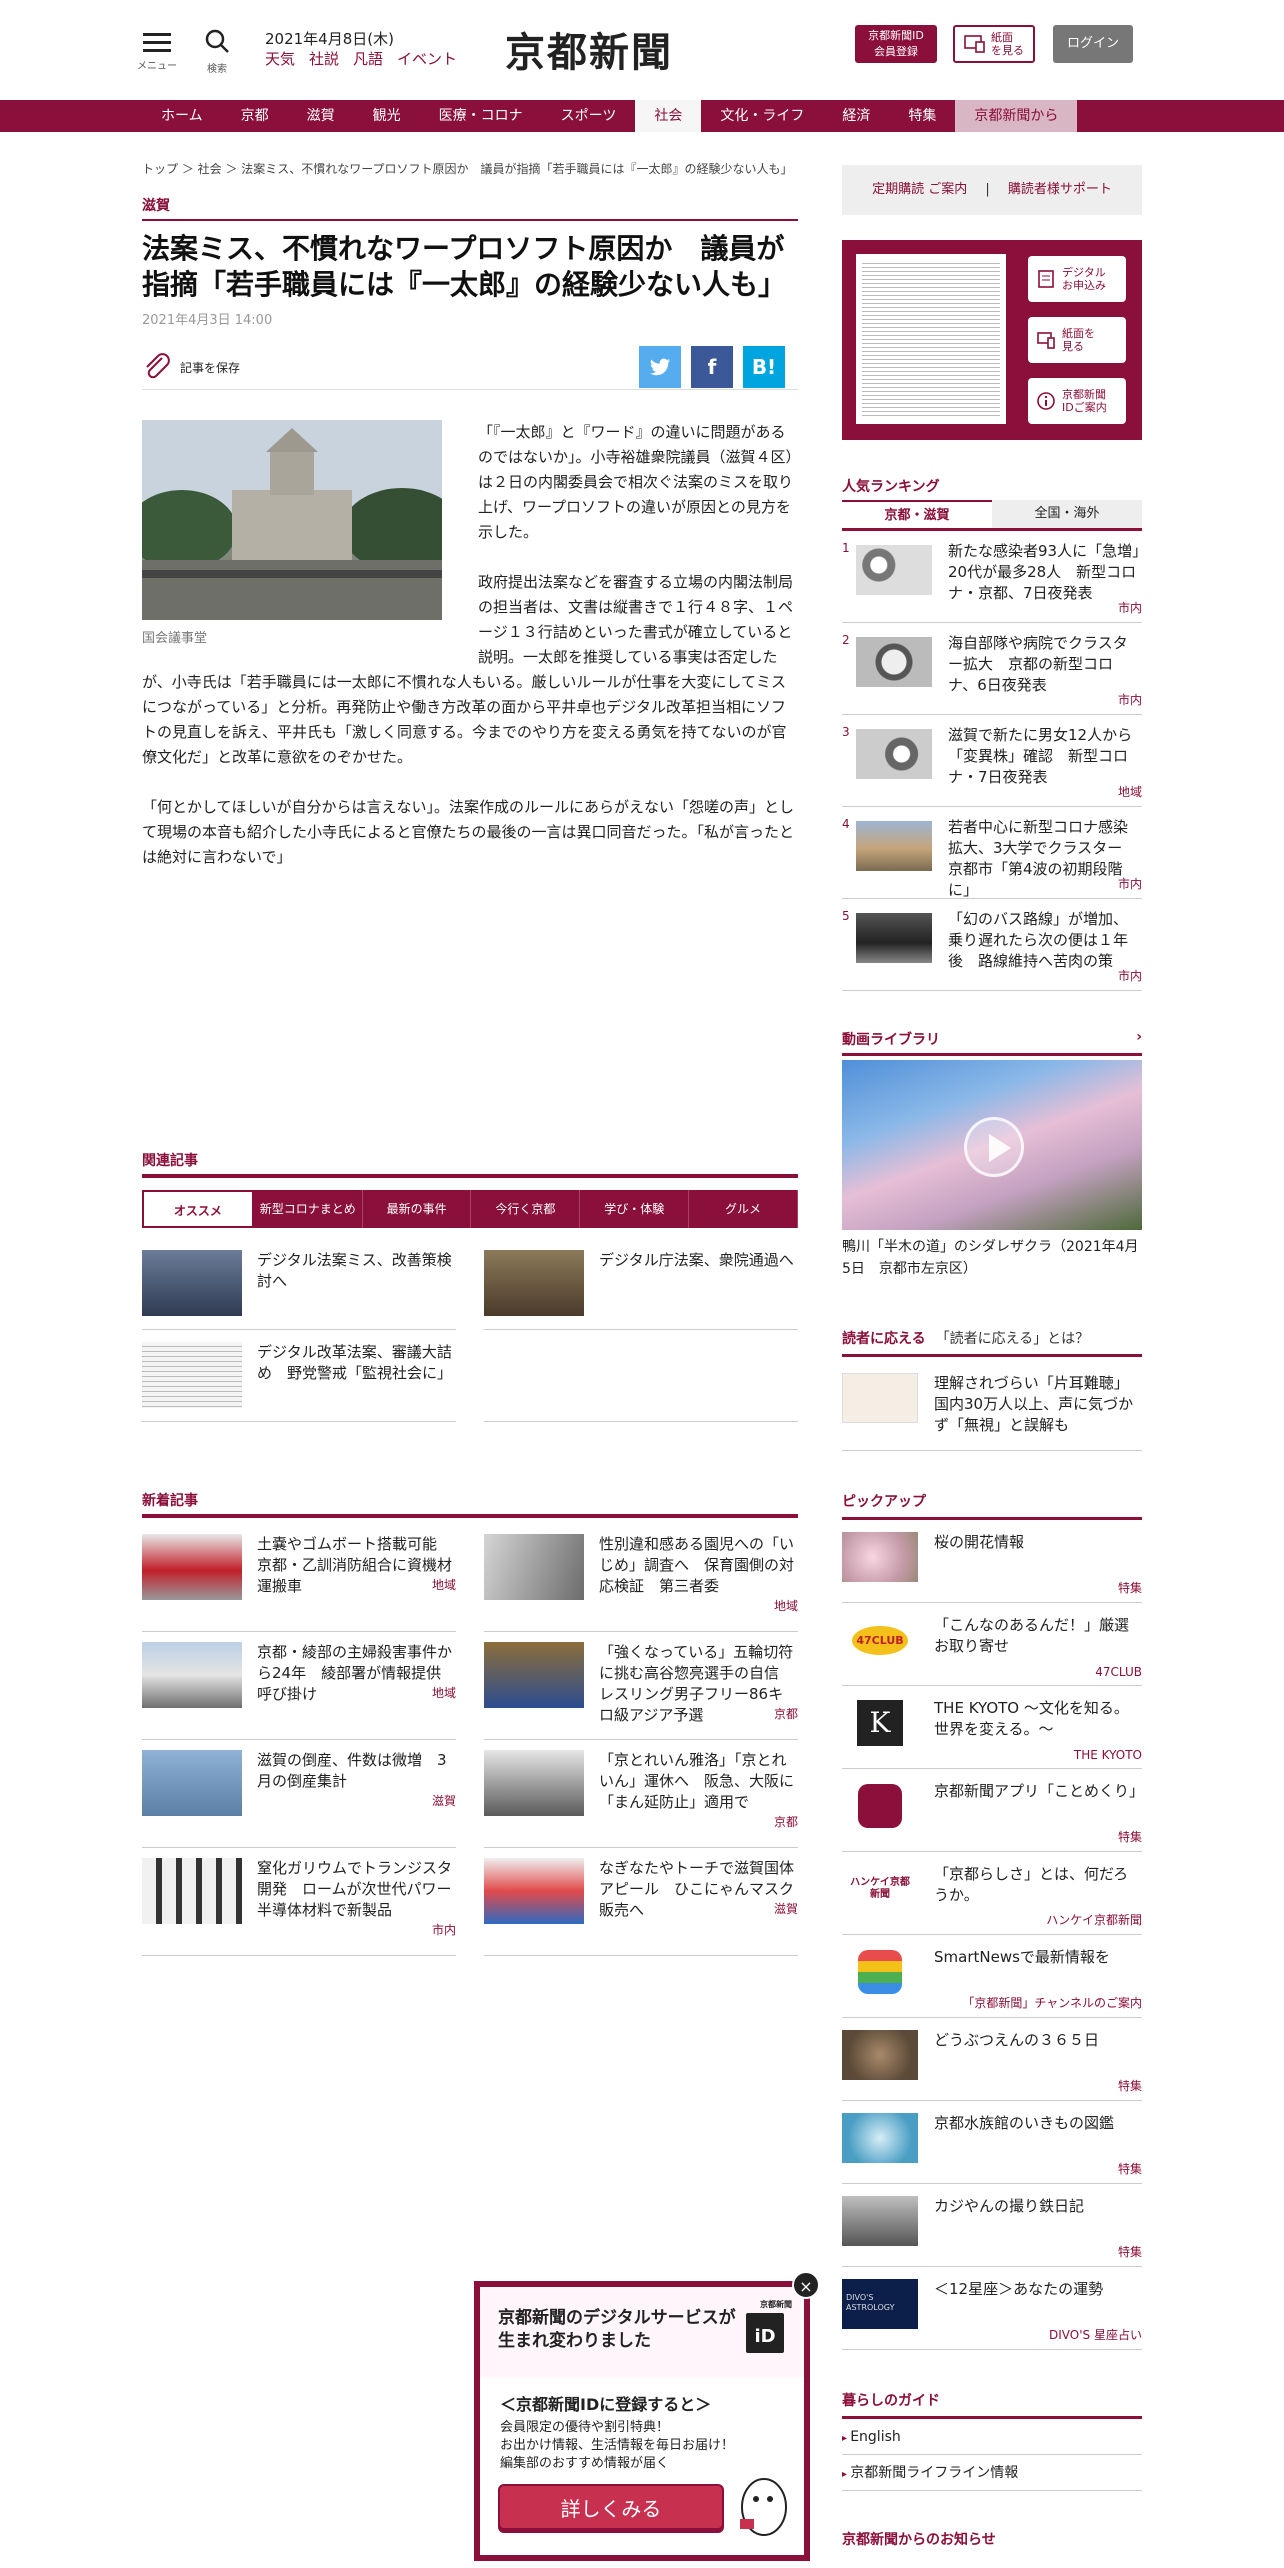  Describe the element at coordinates (992, 1561) in the screenshot. I see `pickup-item: 桜の開花情報 特集` at that location.